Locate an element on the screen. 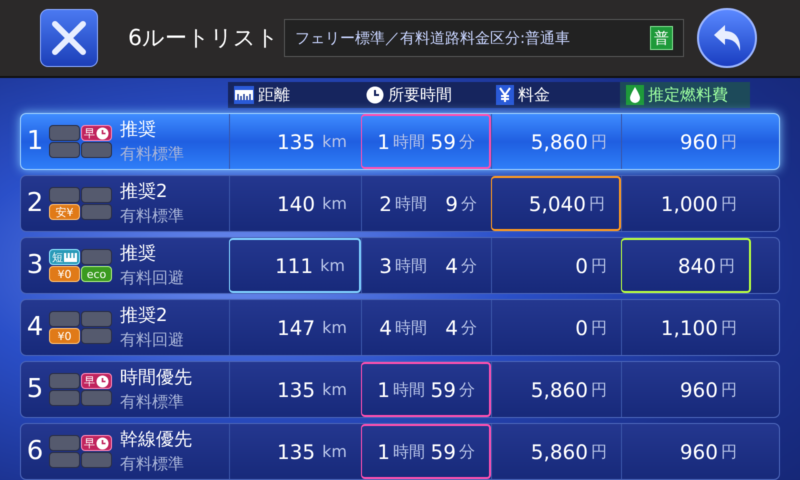 Image resolution: width=800 pixels, height=480 pixels. route-number: 1 is located at coordinates (35, 141).